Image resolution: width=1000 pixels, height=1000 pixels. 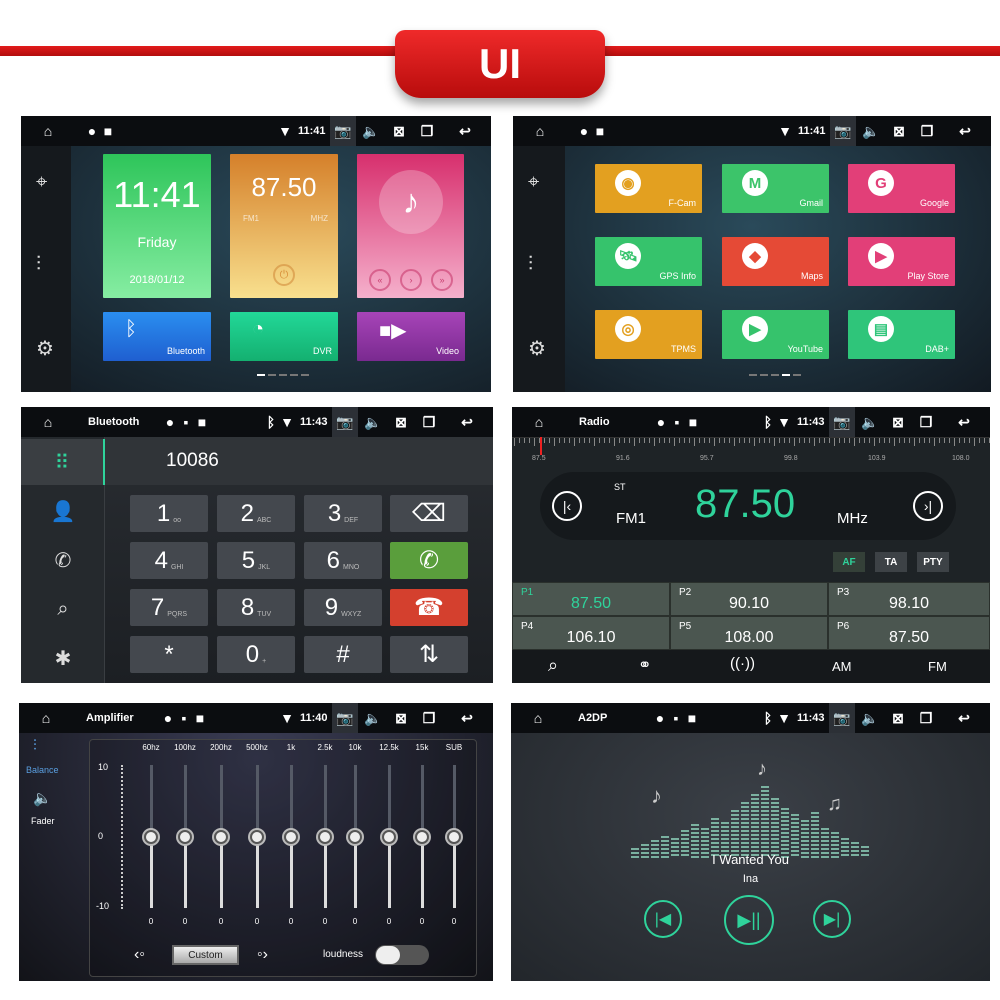 What do you see at coordinates (284, 336) in the screenshot?
I see `tile-dvr: ◔ DVR` at bounding box center [284, 336].